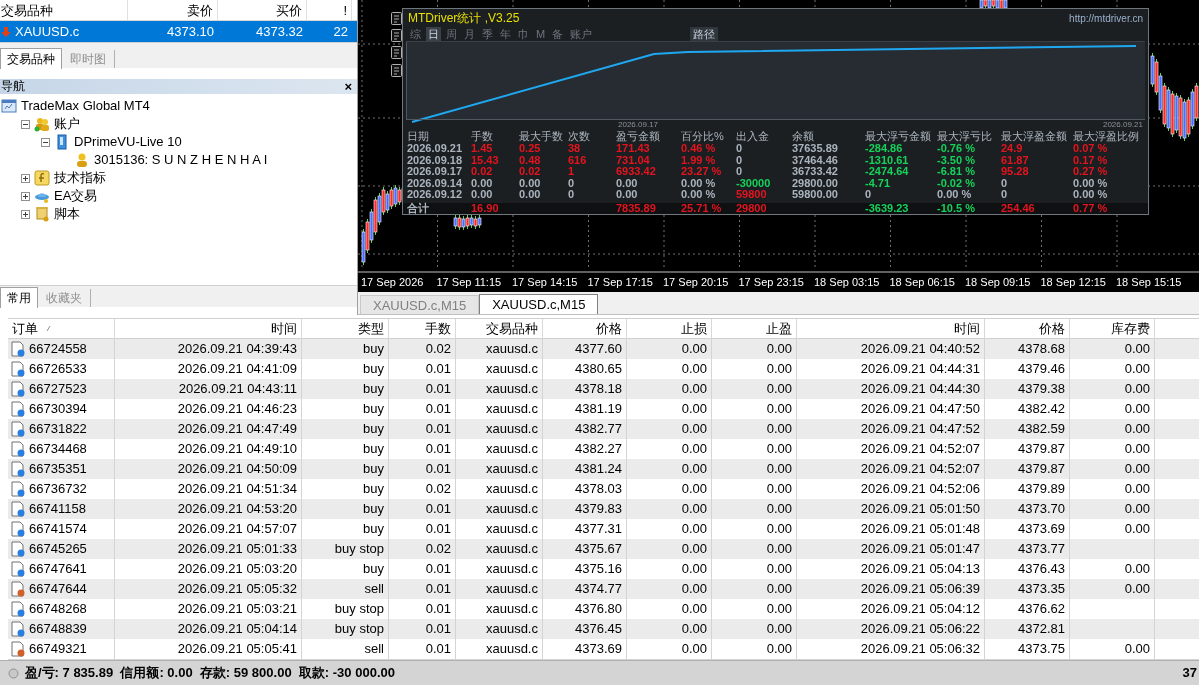 The width and height of the screenshot is (1199, 685). Describe the element at coordinates (58, 469) in the screenshot. I see `table-cell-text: 66735351` at that location.